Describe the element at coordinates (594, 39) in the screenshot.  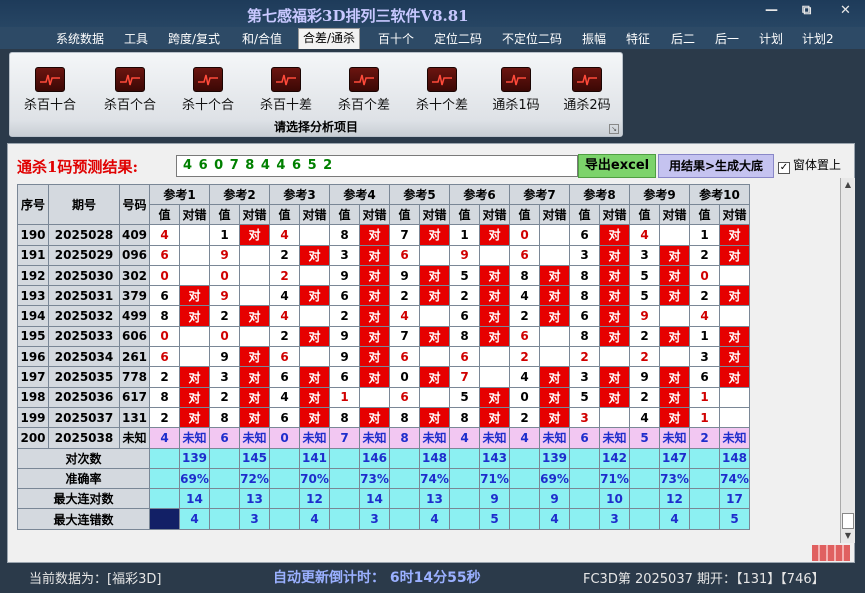
I see `menu-amplitude: 振幅` at that location.